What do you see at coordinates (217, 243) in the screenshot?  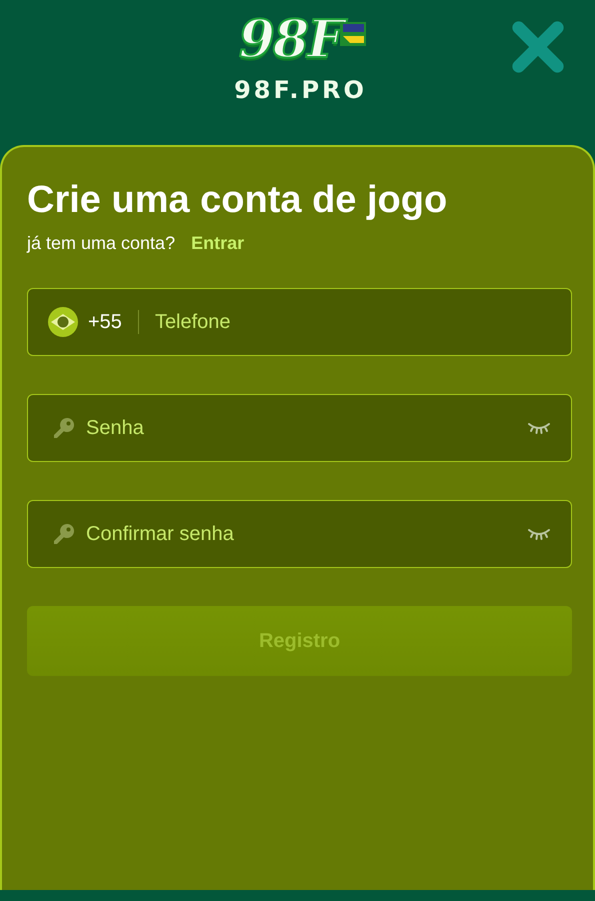 I see `login-link: Entrar` at bounding box center [217, 243].